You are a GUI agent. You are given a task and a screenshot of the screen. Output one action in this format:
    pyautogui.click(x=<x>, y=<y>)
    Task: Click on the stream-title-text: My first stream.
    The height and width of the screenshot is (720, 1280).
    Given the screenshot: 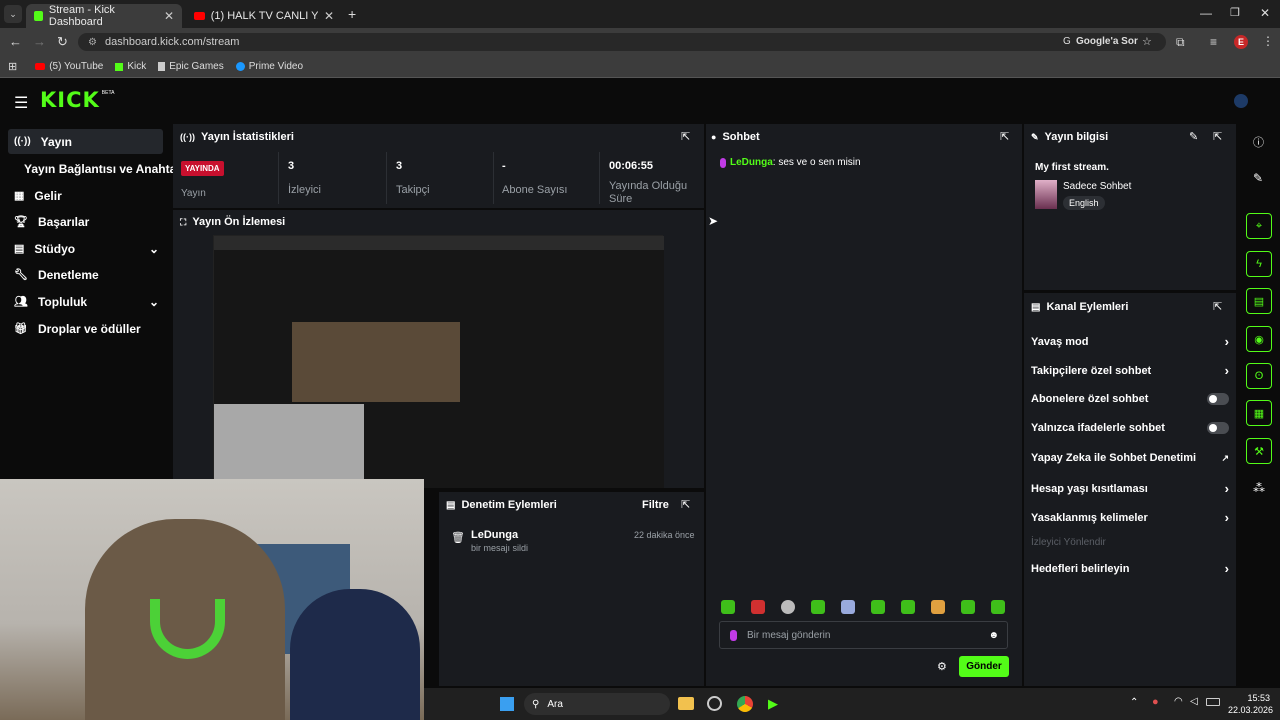 What is the action you would take?
    pyautogui.click(x=1072, y=167)
    